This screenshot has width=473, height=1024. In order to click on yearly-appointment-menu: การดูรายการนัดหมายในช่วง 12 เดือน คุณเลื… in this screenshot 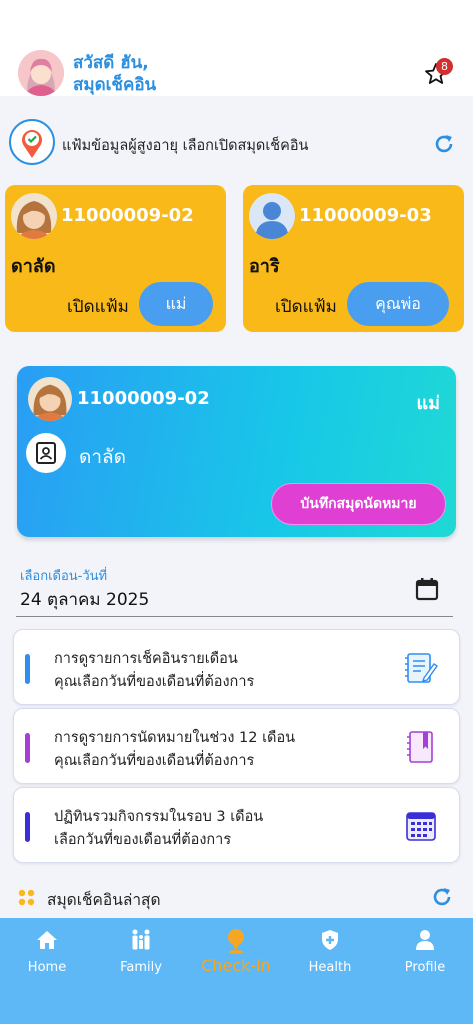, I will do `click(236, 746)`.